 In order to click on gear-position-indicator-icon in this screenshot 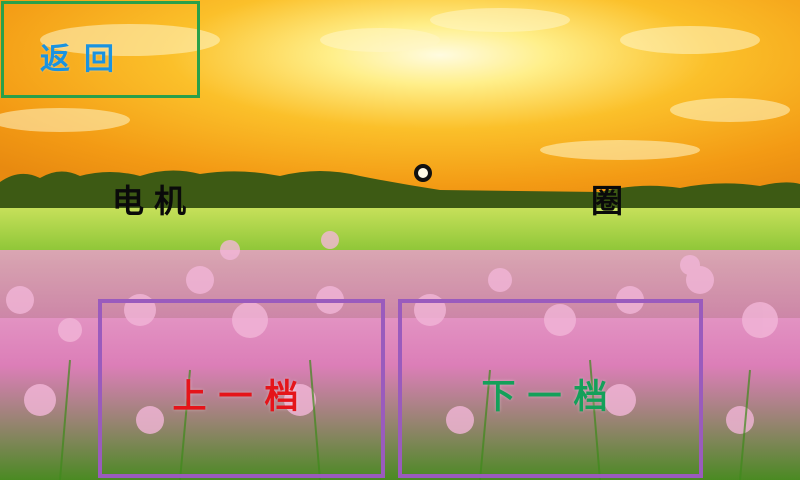, I will do `click(423, 173)`.